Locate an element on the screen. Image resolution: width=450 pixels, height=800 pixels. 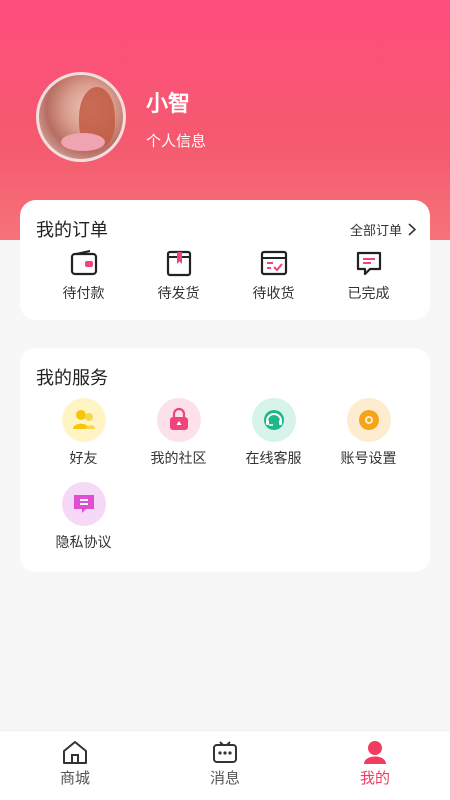
order-label: 待发货 is located at coordinates (178, 294).